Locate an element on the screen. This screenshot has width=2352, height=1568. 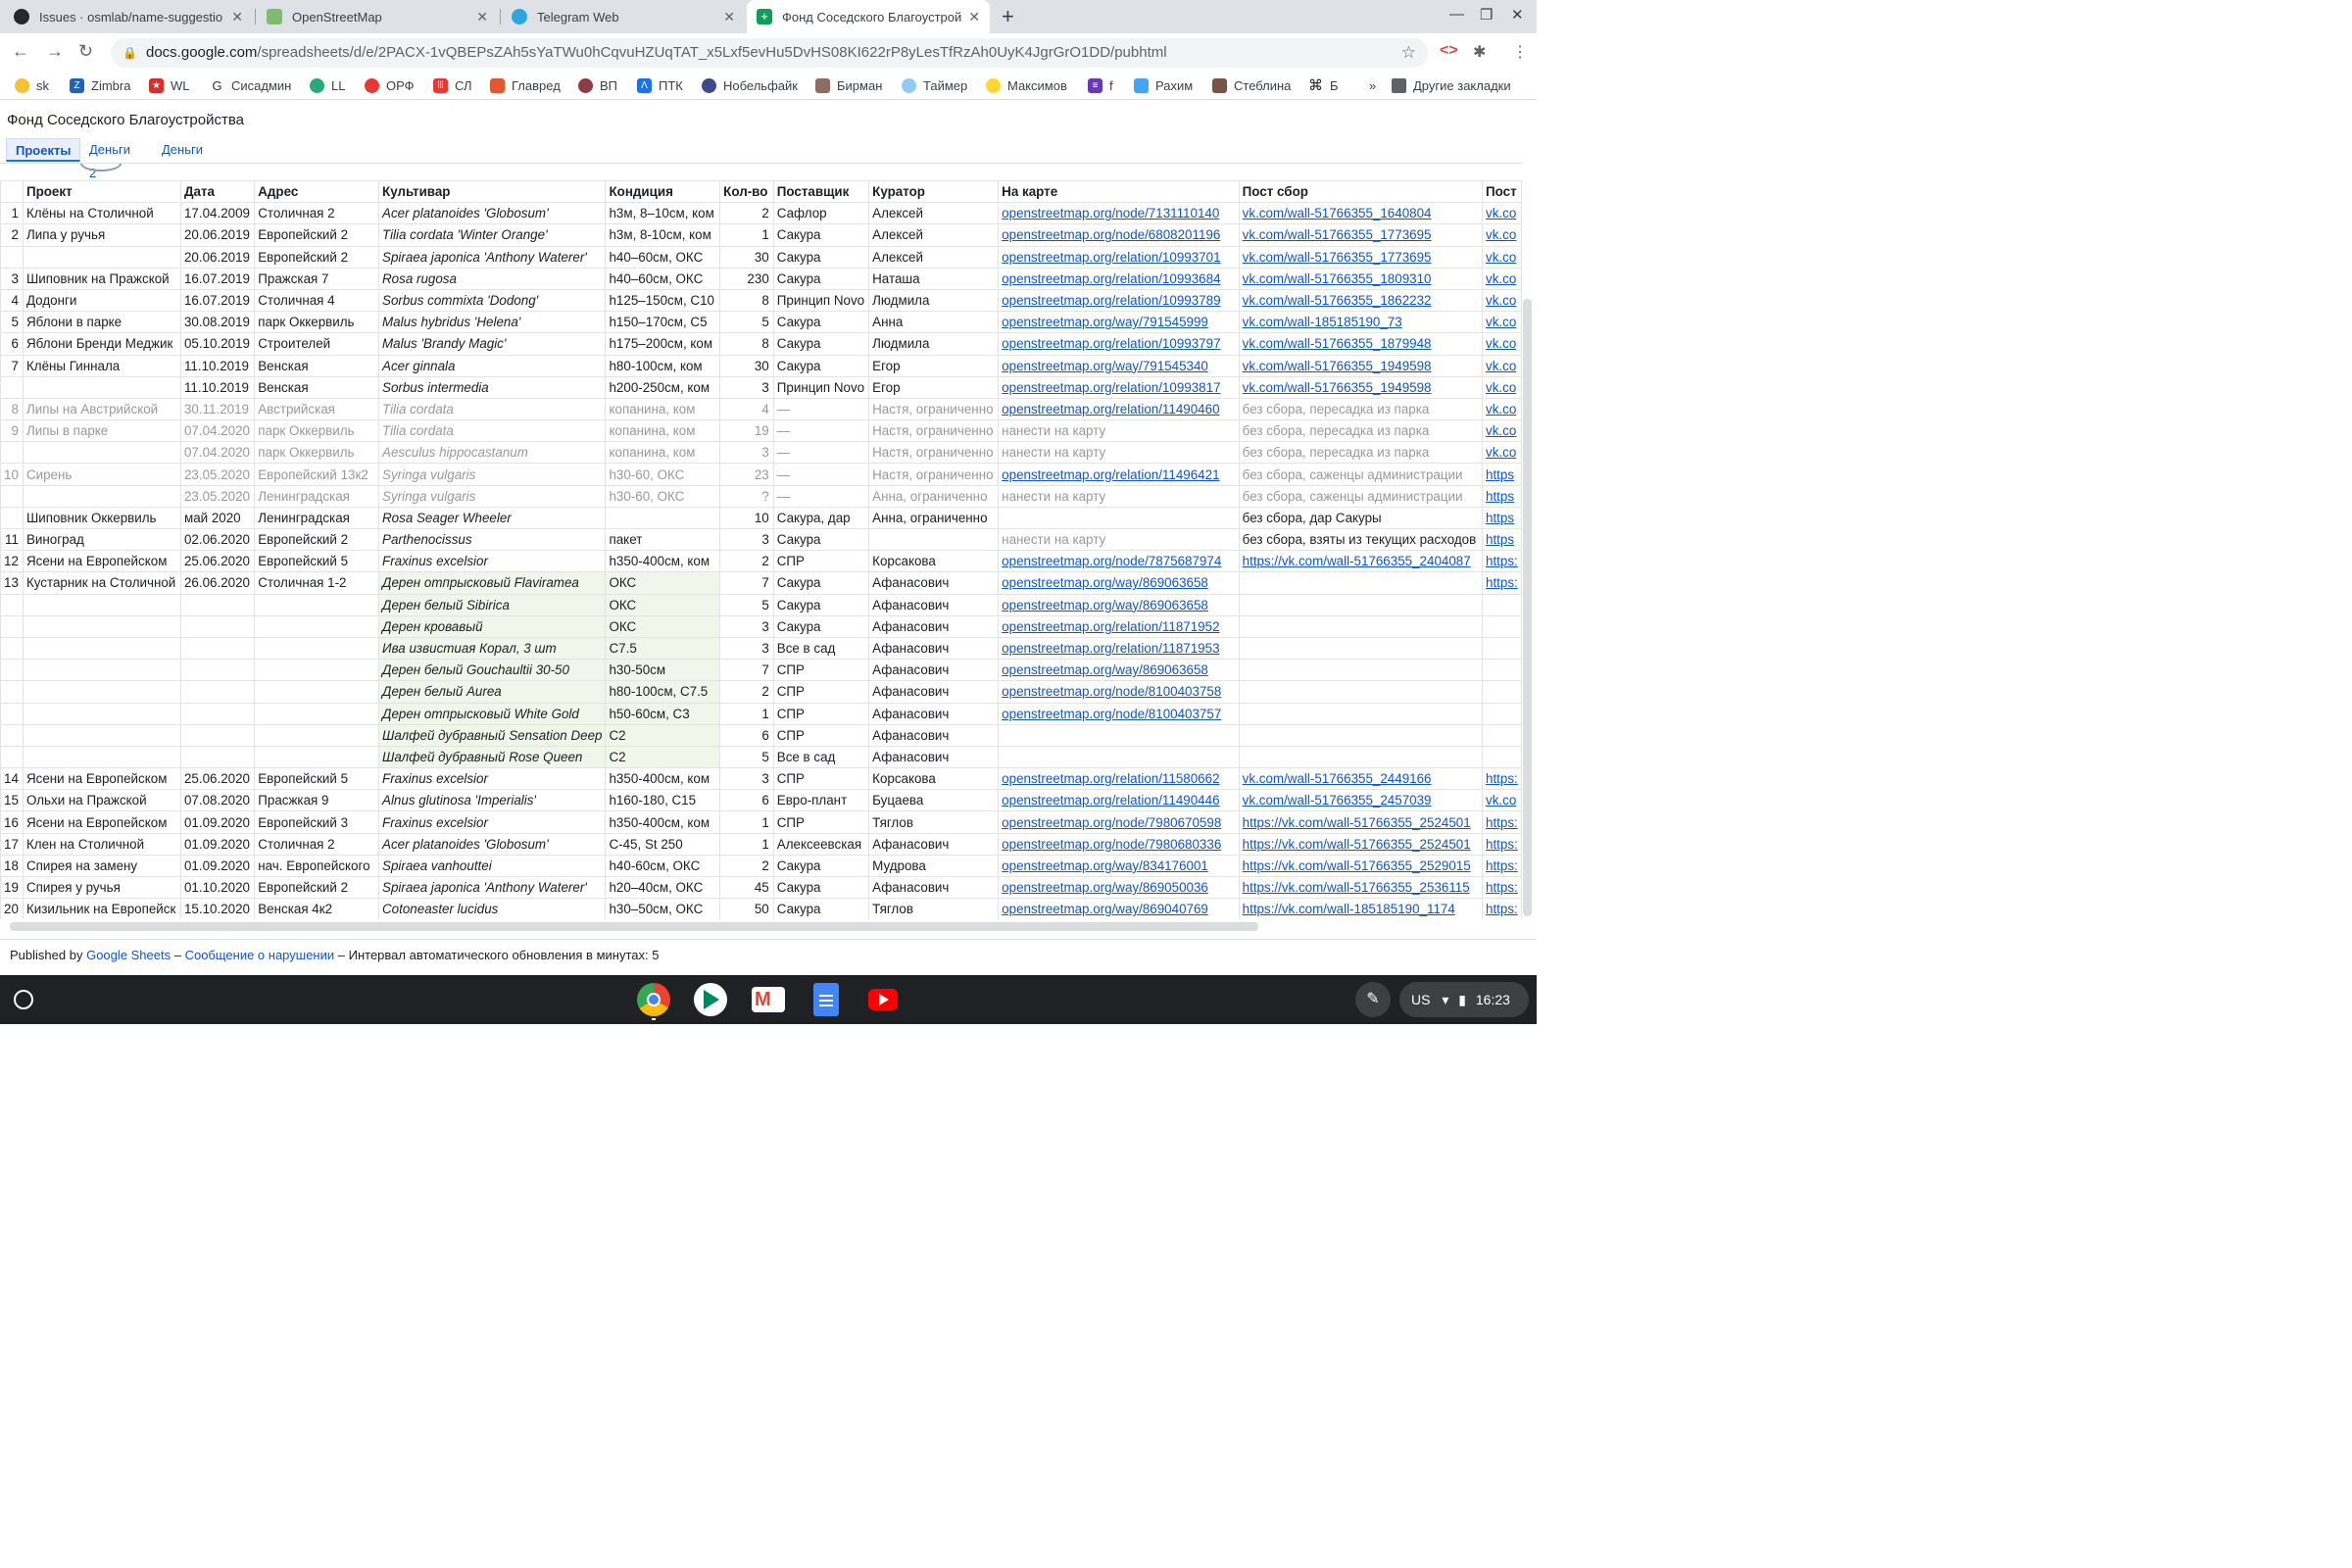
post-link-cell: vk.com/wall-51766355_2457039 is located at coordinates (1361, 800).